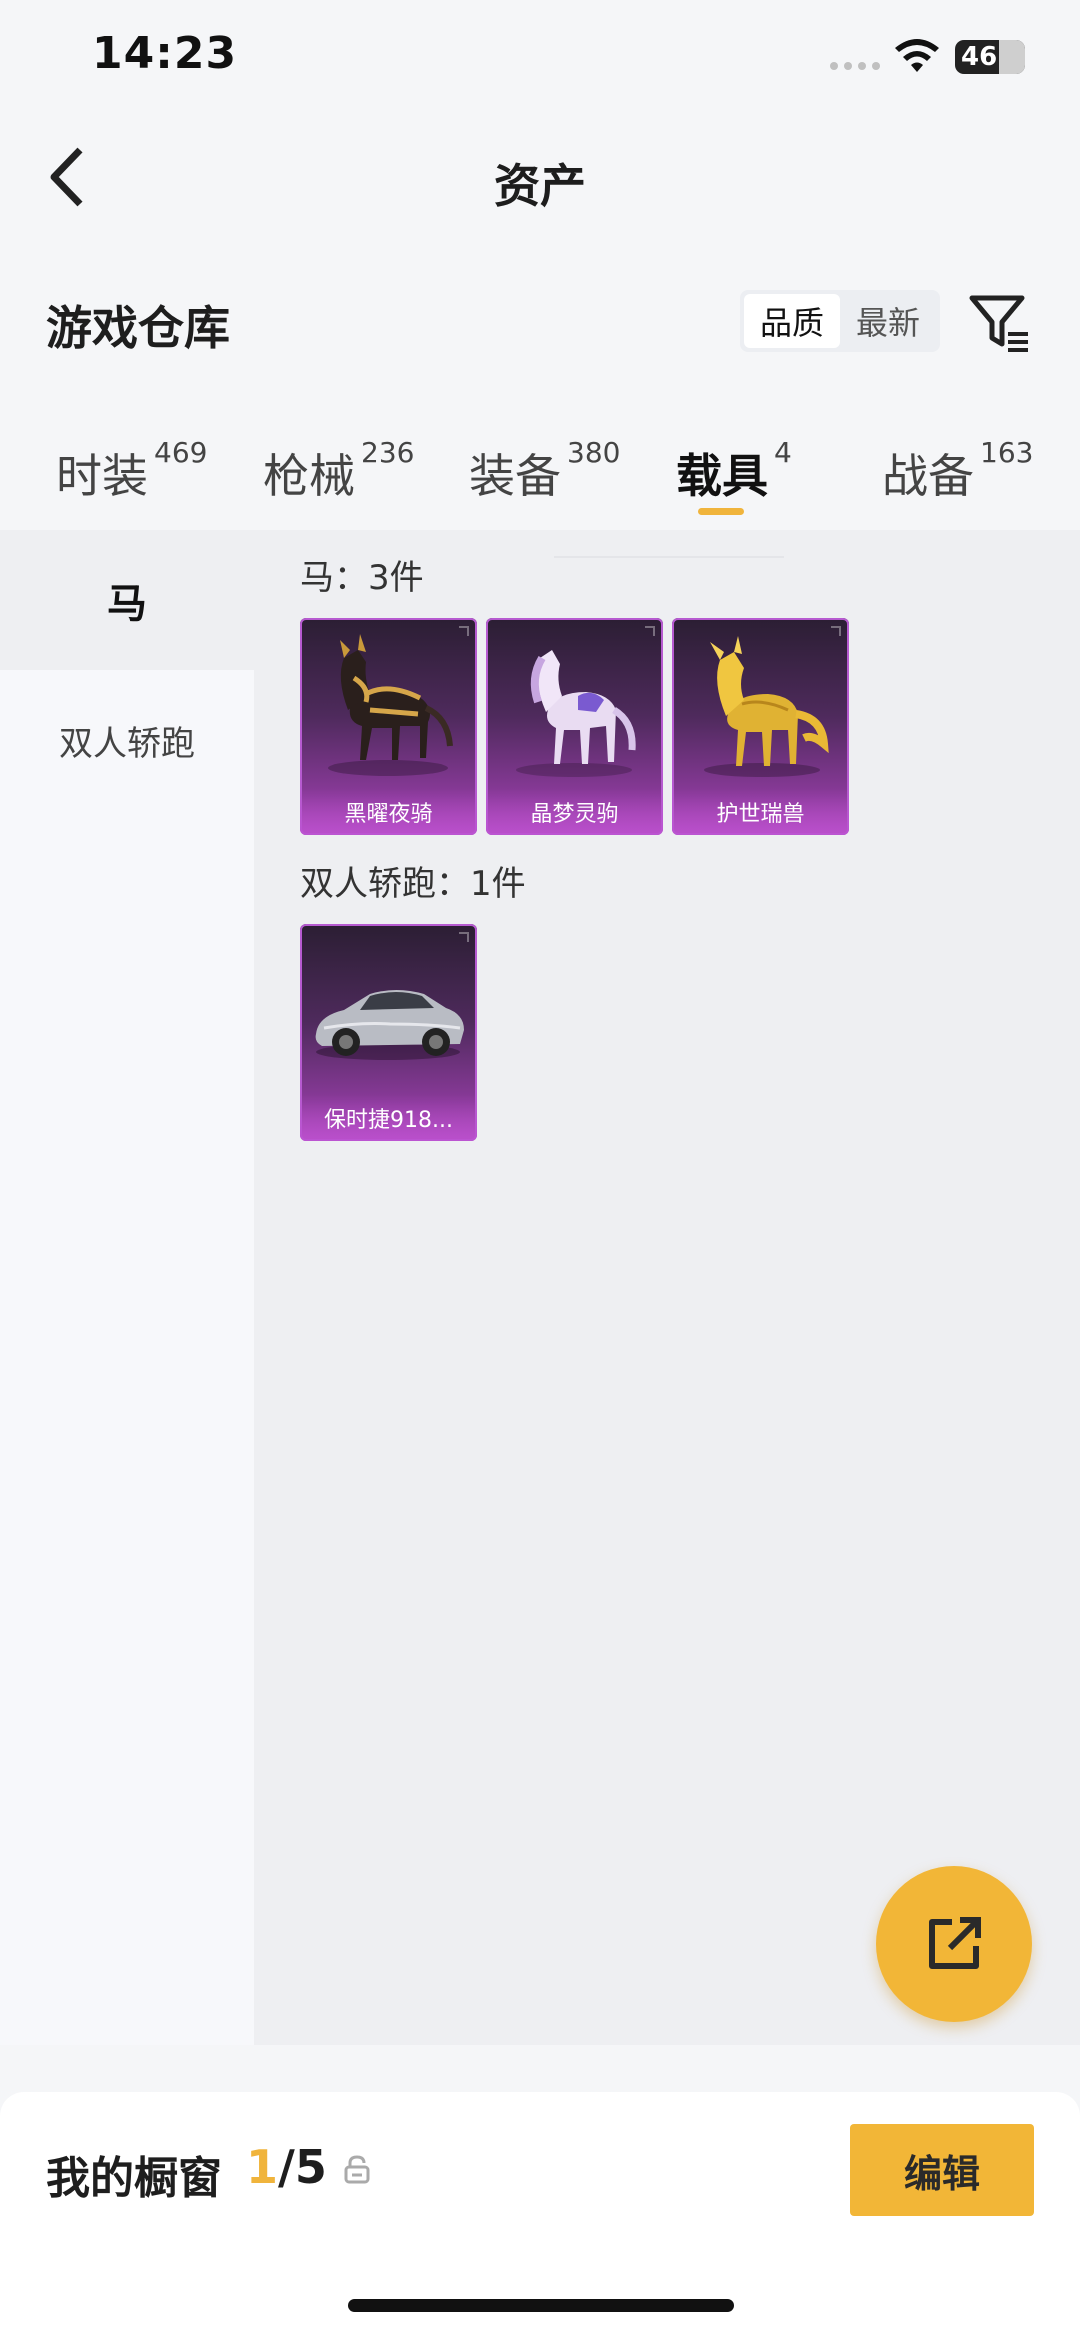  Describe the element at coordinates (942, 2170) in the screenshot. I see `edit-button: 编辑` at that location.